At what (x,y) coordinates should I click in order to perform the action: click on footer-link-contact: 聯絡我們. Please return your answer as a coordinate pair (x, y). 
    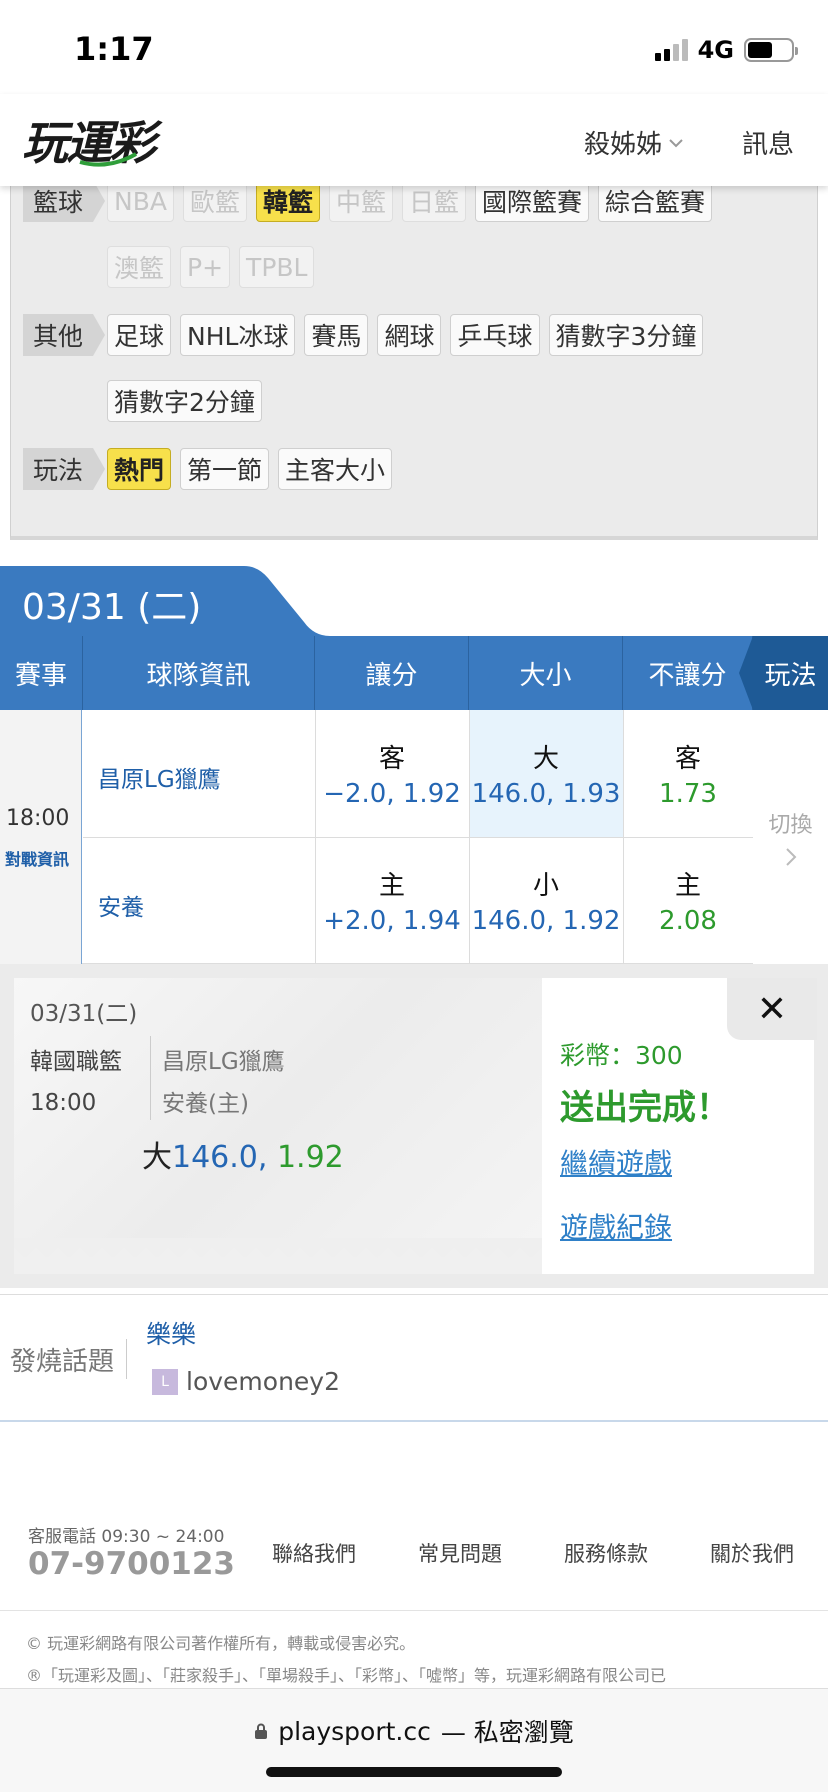
    Looking at the image, I should click on (345, 1553).